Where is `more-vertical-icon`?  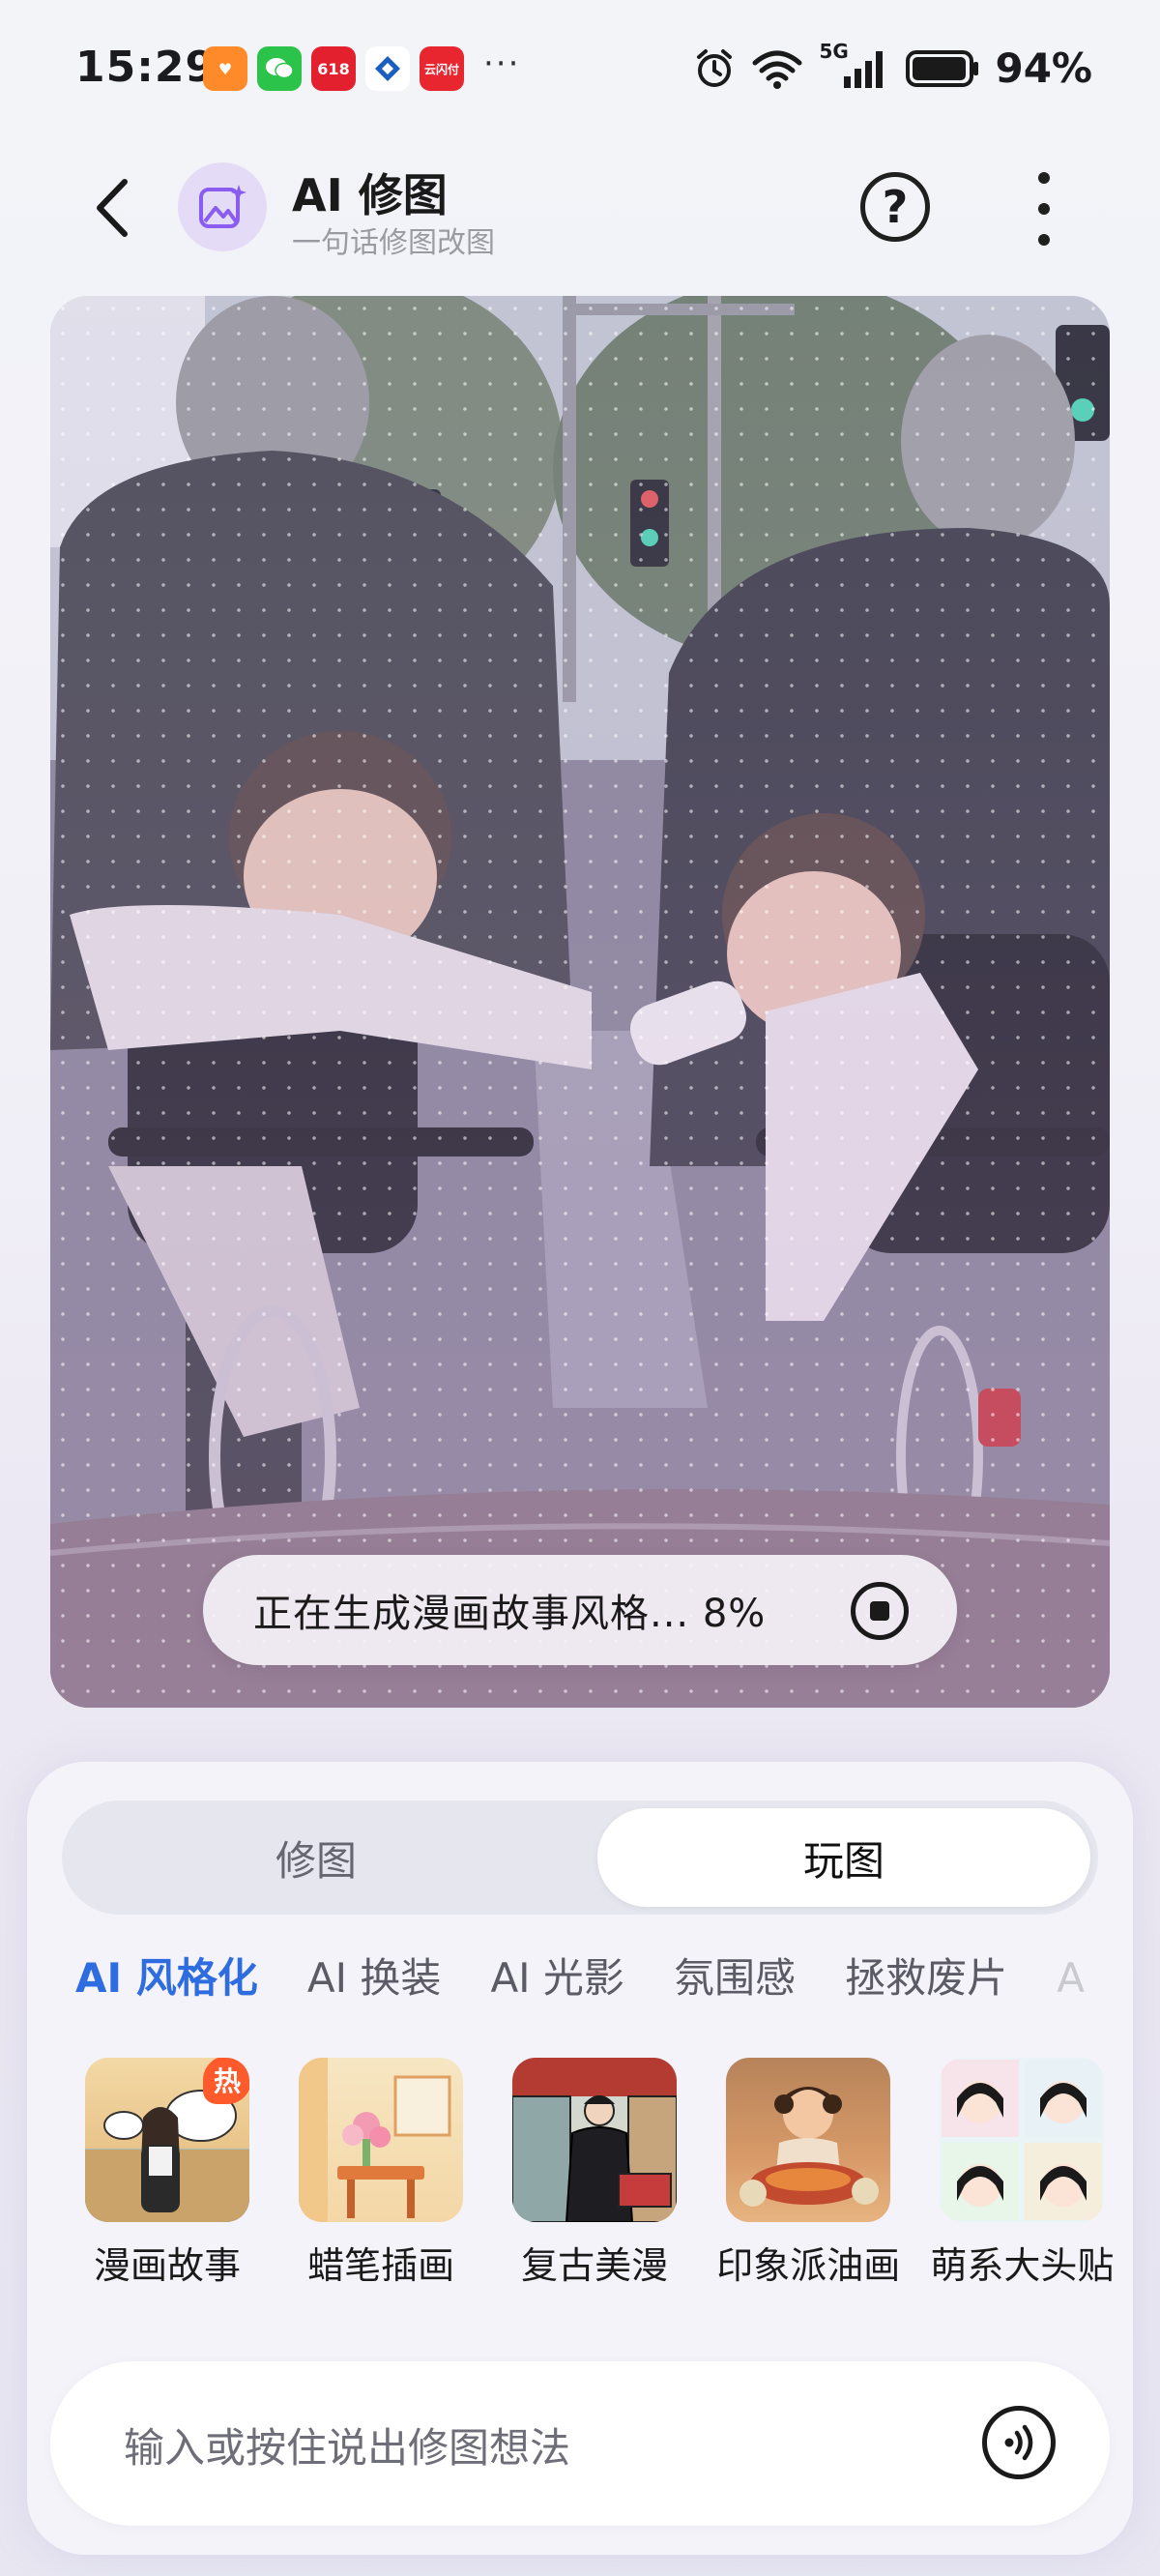
more-vertical-icon is located at coordinates (1044, 178).